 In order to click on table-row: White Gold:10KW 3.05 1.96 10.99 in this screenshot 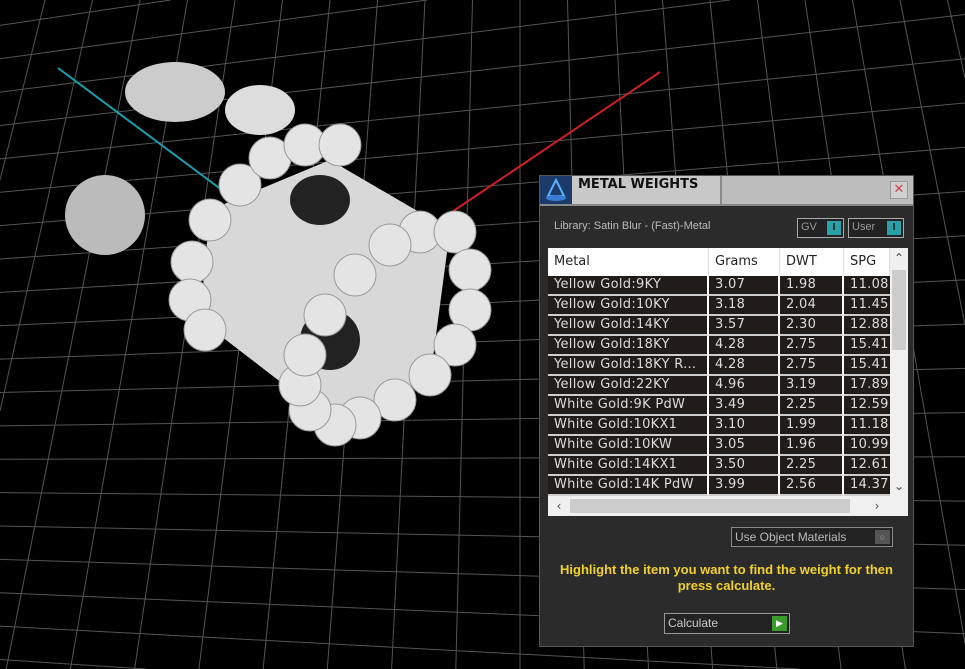, I will do `click(719, 446)`.